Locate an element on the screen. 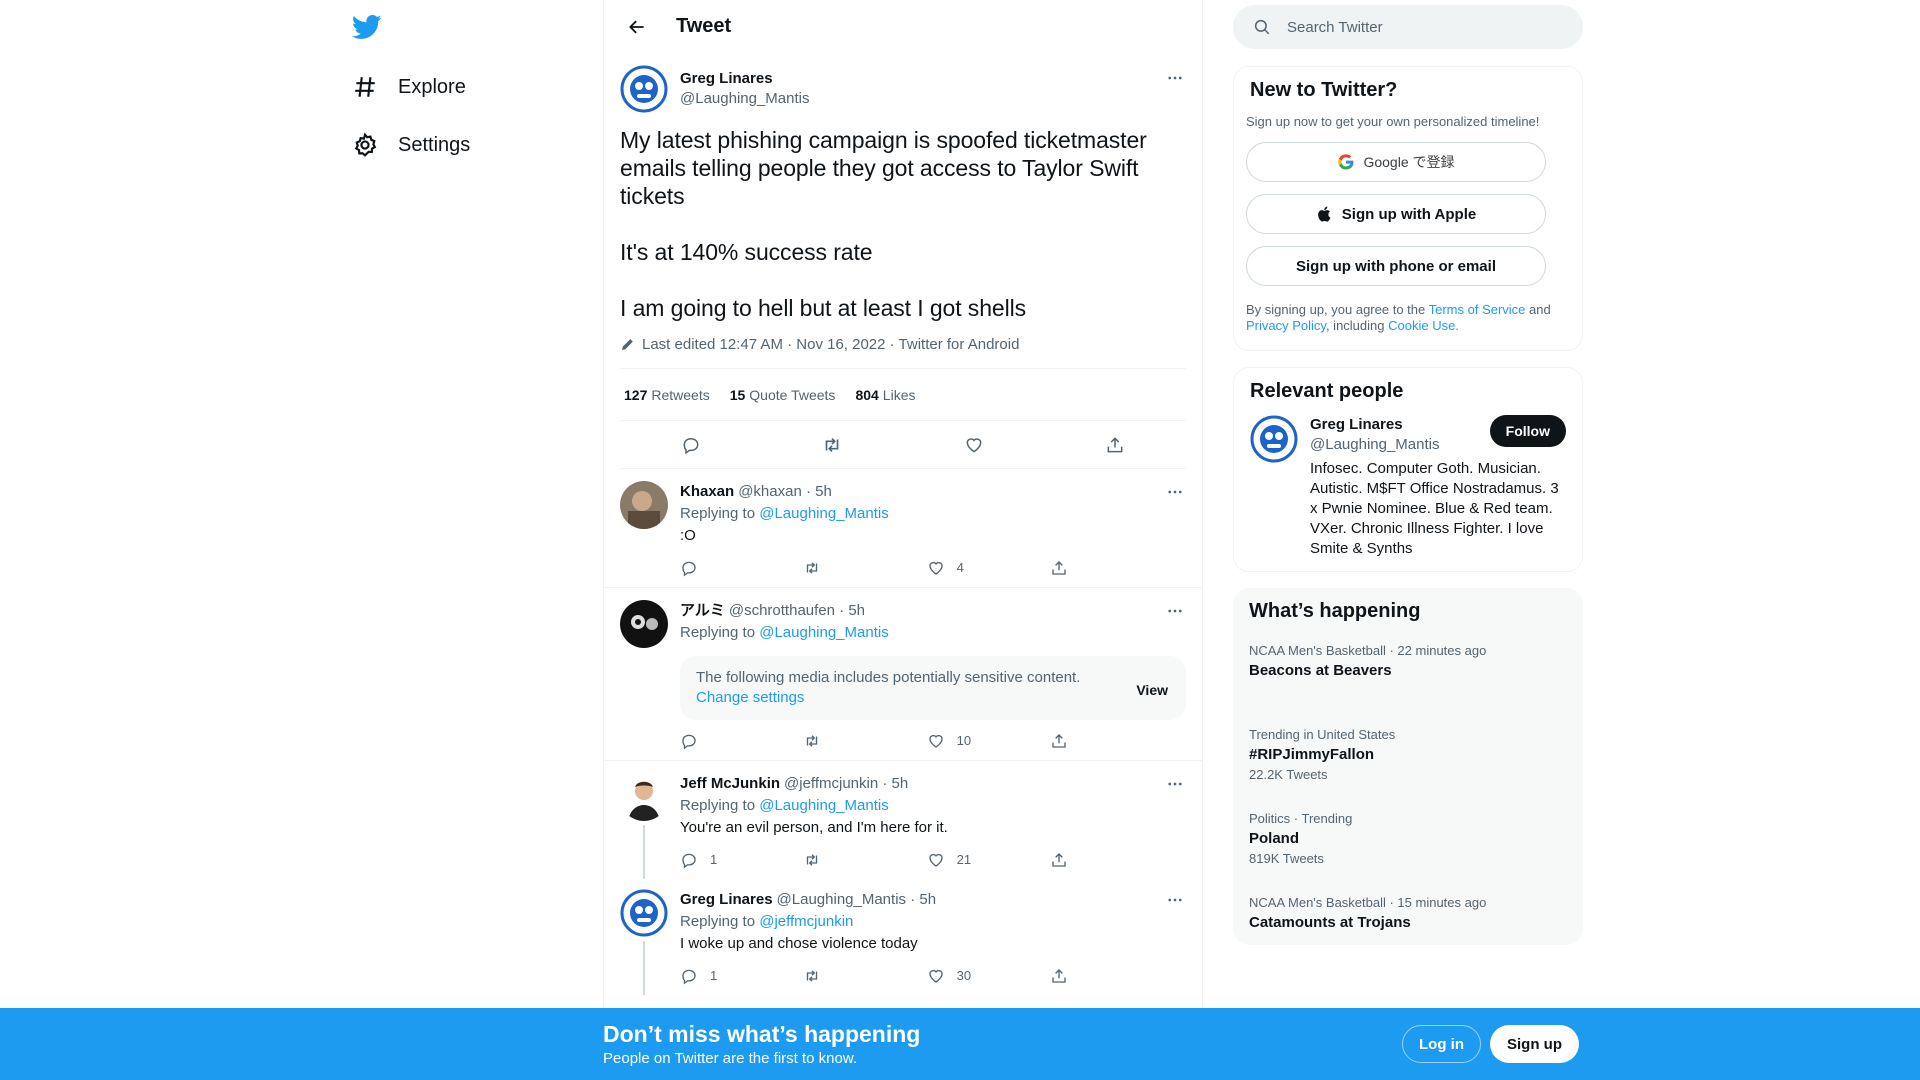 This screenshot has height=1080, width=1920. reply-author-handle: @khaxan is located at coordinates (770, 492).